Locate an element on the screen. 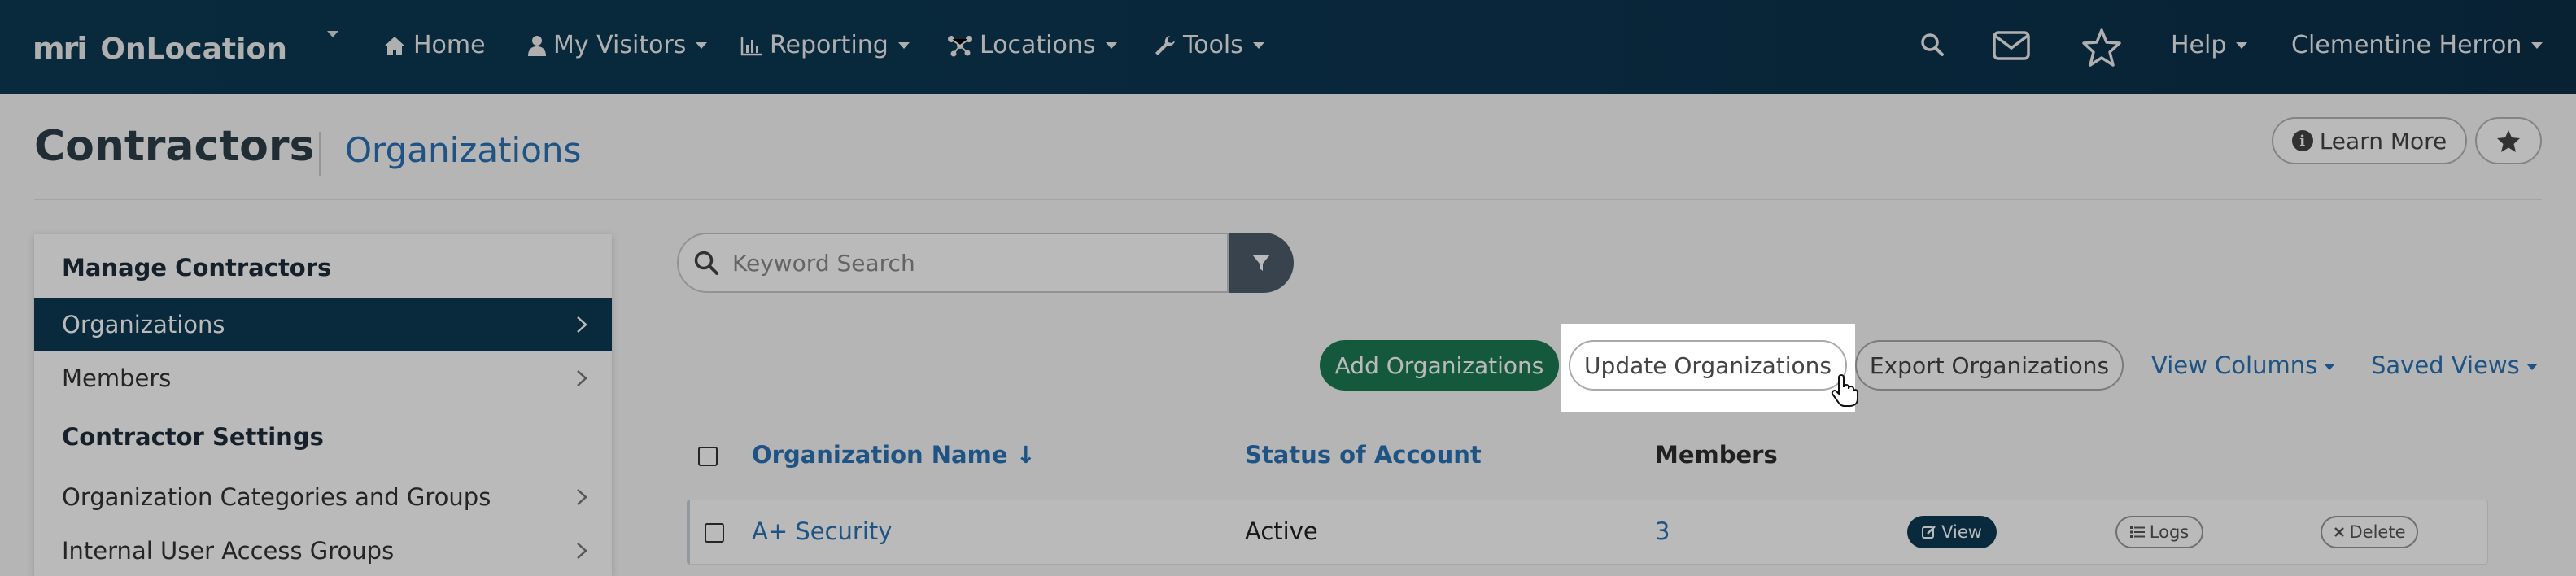 The image size is (2576, 576). home-icon is located at coordinates (394, 46).